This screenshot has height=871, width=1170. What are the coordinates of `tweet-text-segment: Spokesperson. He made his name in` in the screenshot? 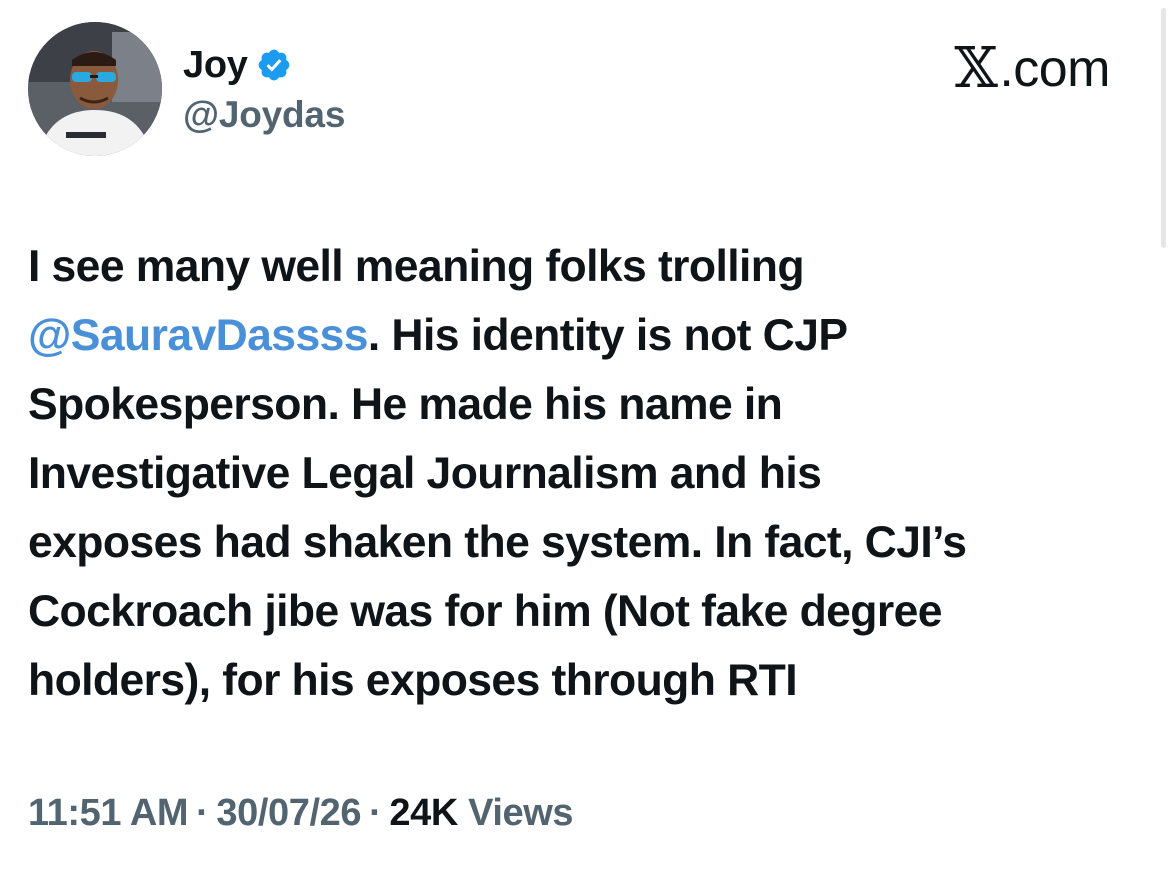 It's located at (405, 404).